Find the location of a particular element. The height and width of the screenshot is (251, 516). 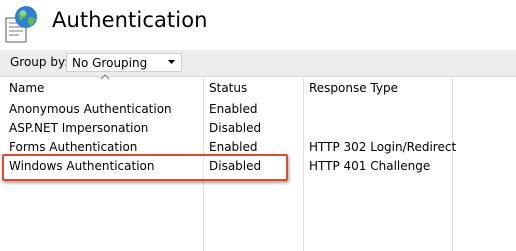

row-name: Windows Authentication is located at coordinates (82, 166).